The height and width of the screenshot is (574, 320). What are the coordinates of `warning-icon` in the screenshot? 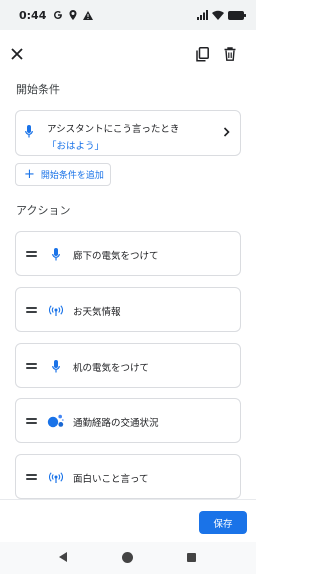 It's located at (88, 15).